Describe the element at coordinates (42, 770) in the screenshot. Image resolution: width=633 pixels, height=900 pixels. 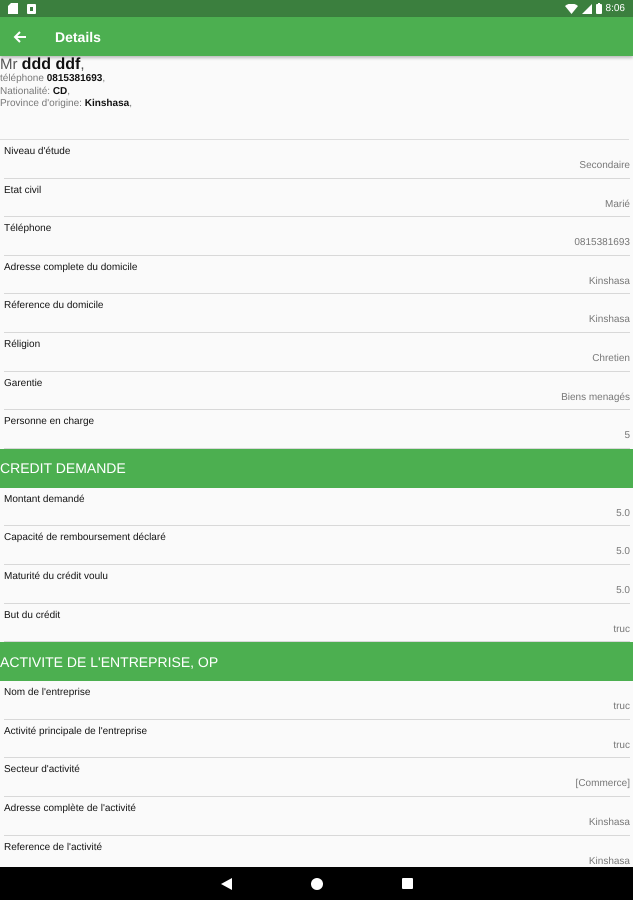
I see `field-label: Secteur d'activité` at that location.